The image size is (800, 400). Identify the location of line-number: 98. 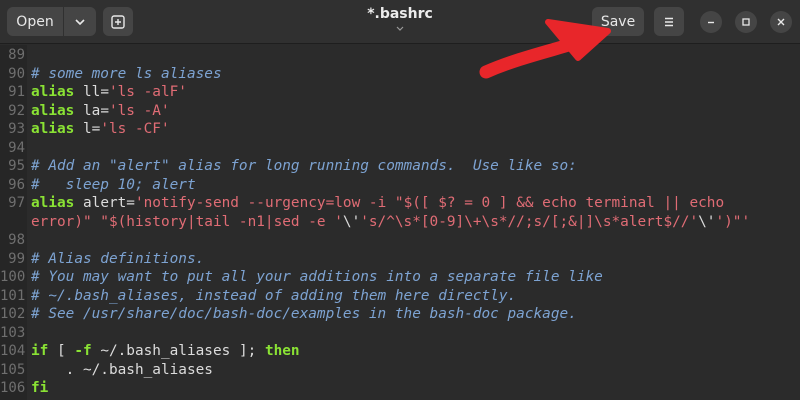
(16, 240).